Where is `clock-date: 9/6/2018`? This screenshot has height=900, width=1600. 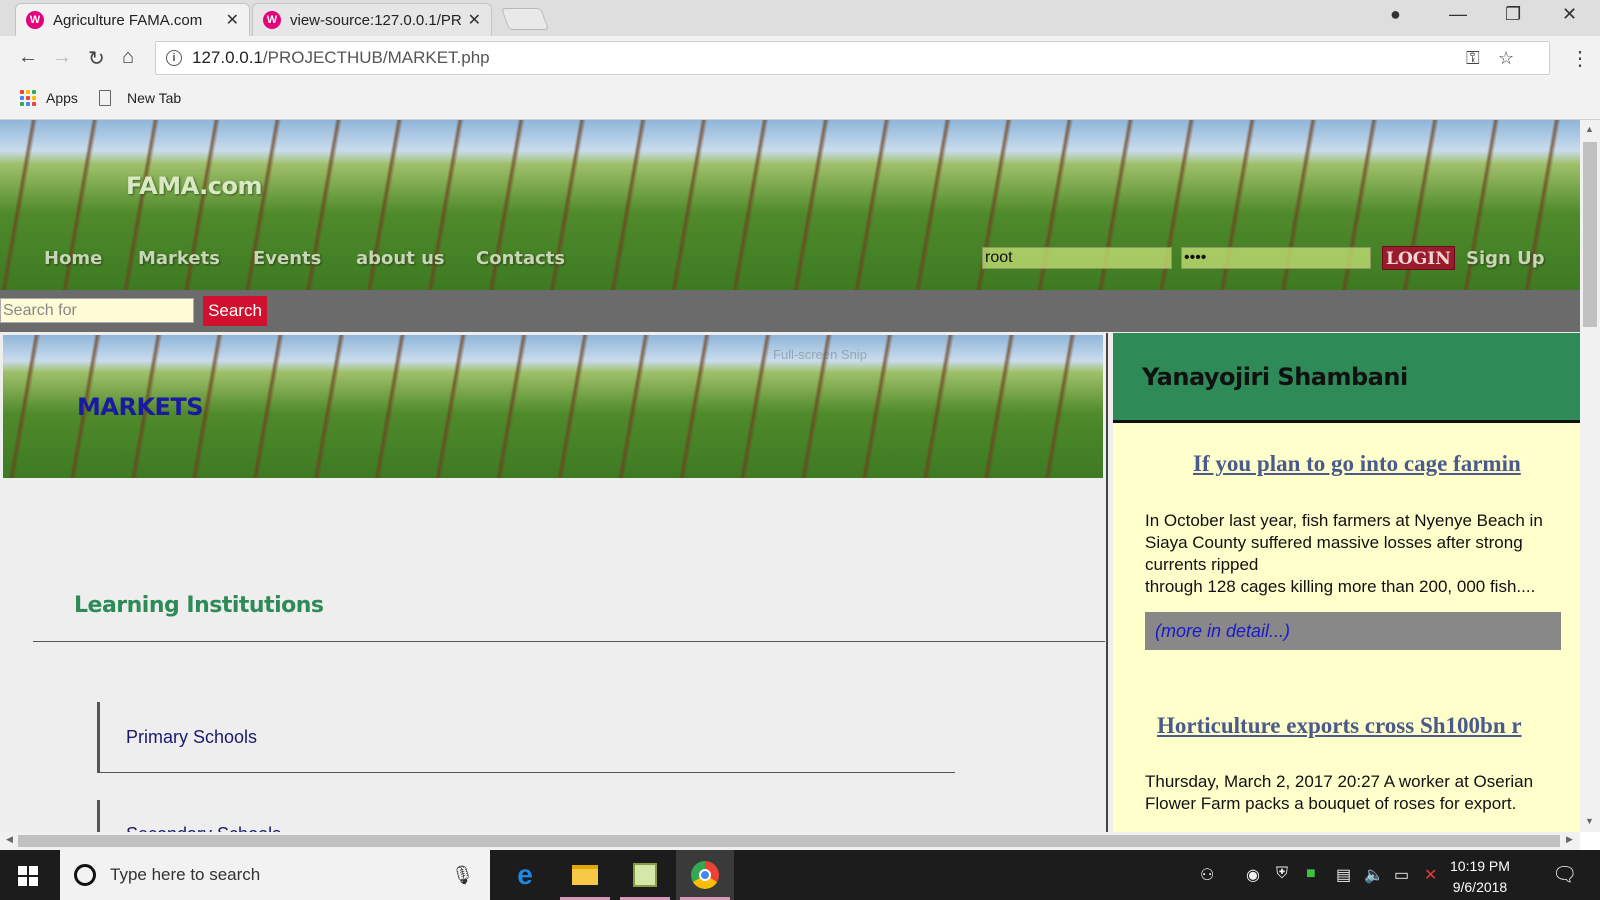 clock-date: 9/6/2018 is located at coordinates (1480, 887).